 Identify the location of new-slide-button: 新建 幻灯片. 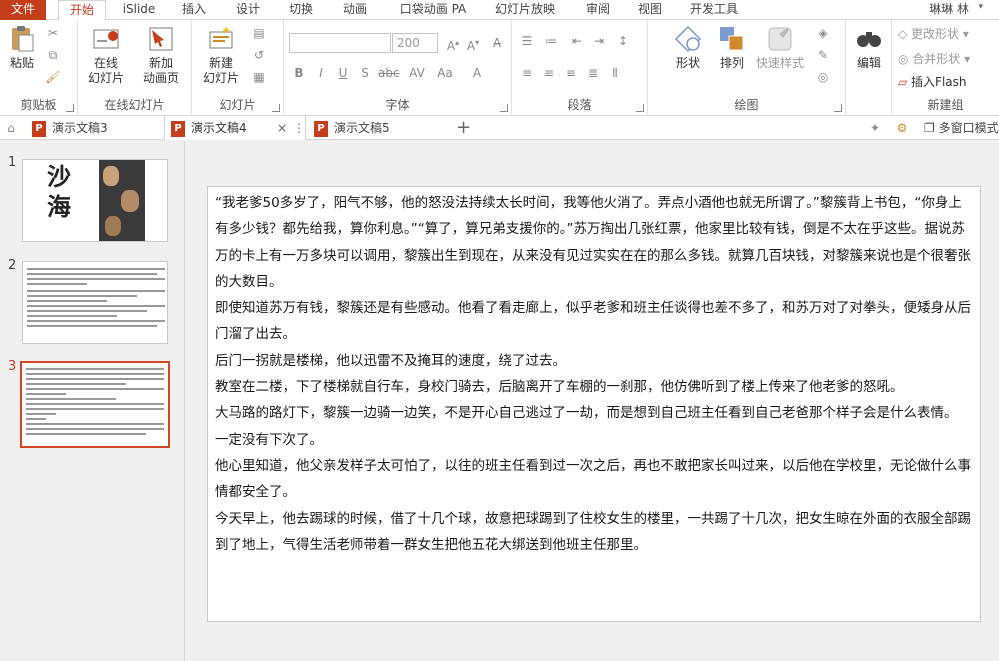
(221, 55).